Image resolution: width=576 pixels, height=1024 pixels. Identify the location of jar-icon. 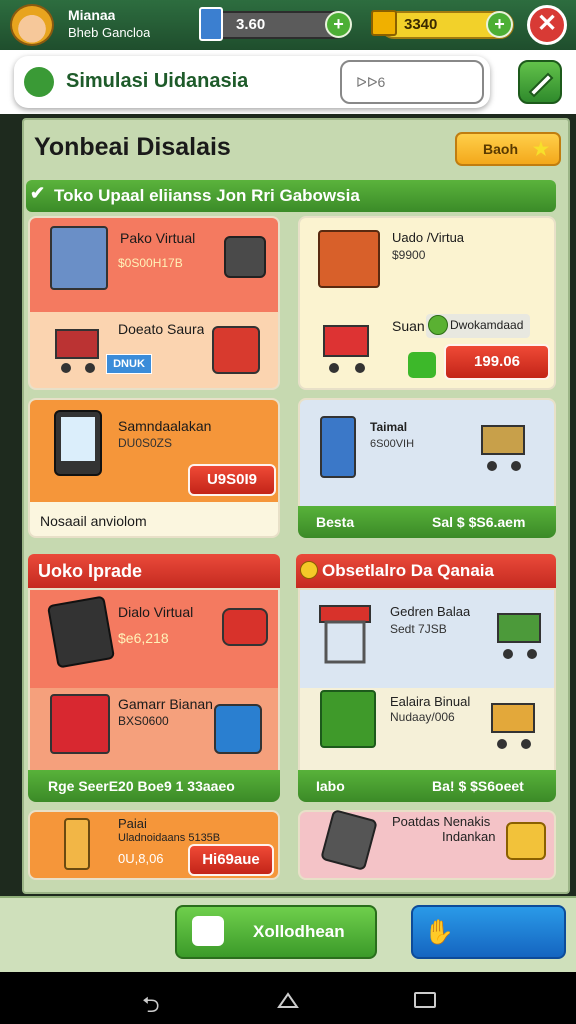
(238, 729).